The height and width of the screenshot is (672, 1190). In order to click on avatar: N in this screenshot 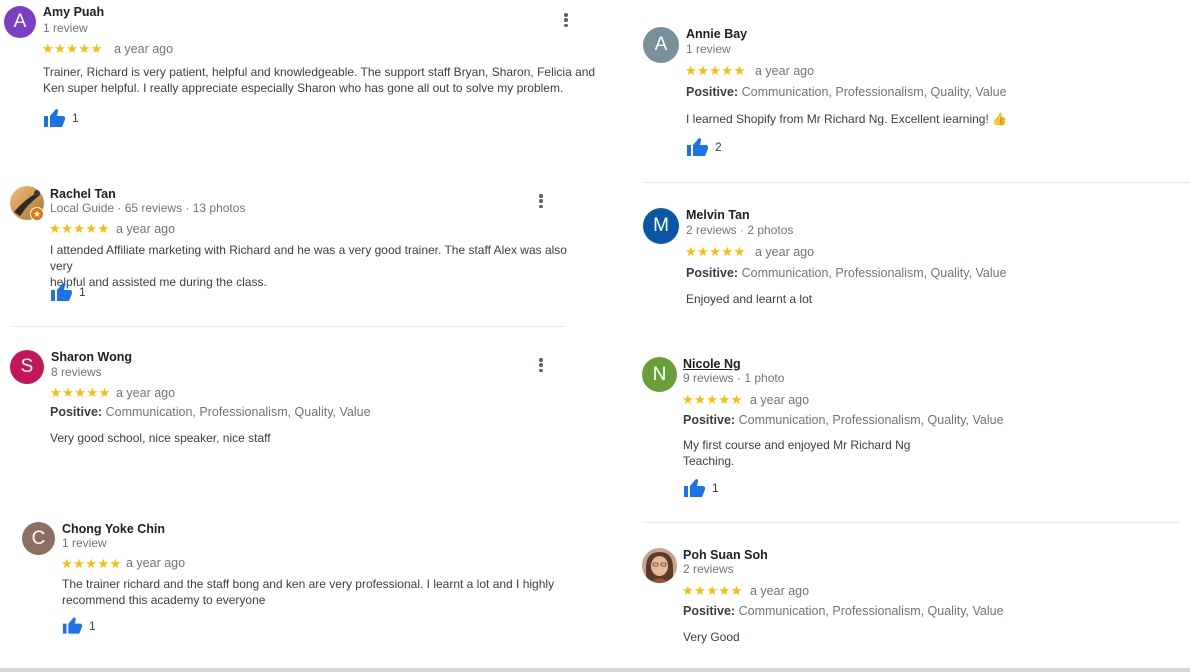, I will do `click(659, 374)`.